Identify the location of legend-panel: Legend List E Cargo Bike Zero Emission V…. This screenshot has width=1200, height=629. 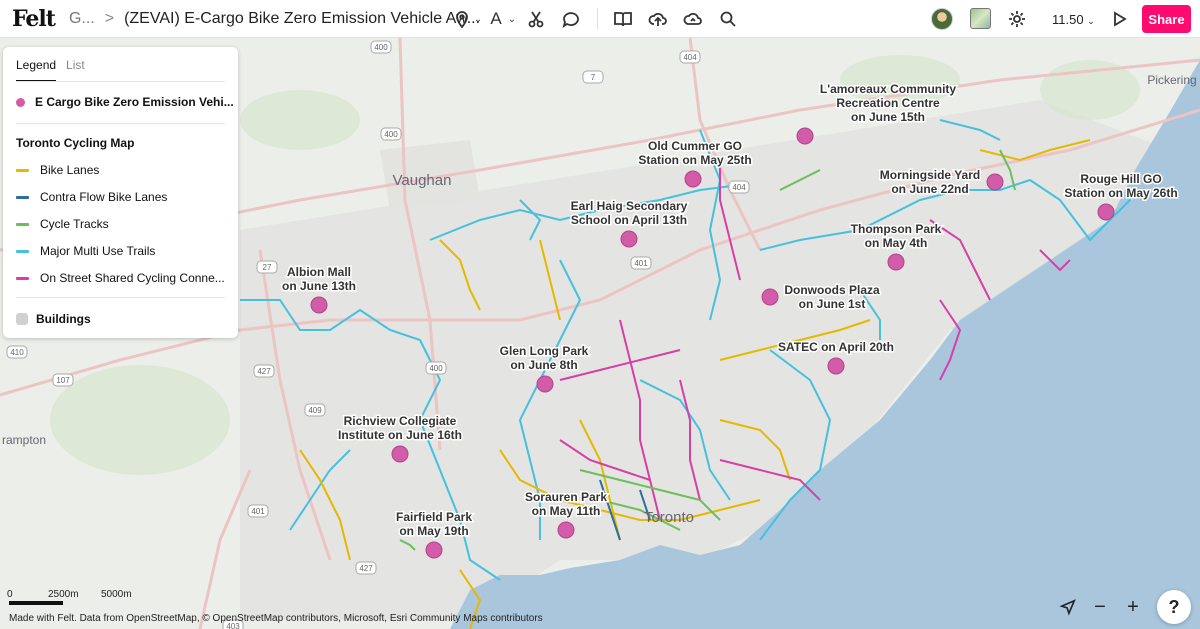
(120, 192).